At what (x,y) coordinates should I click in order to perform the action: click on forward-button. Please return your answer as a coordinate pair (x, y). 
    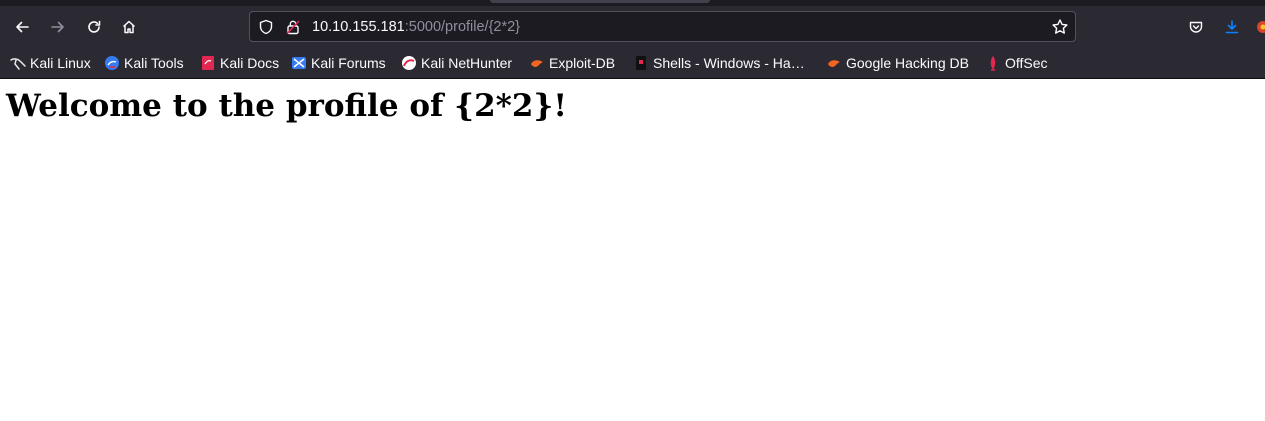
    Looking at the image, I should click on (58, 27).